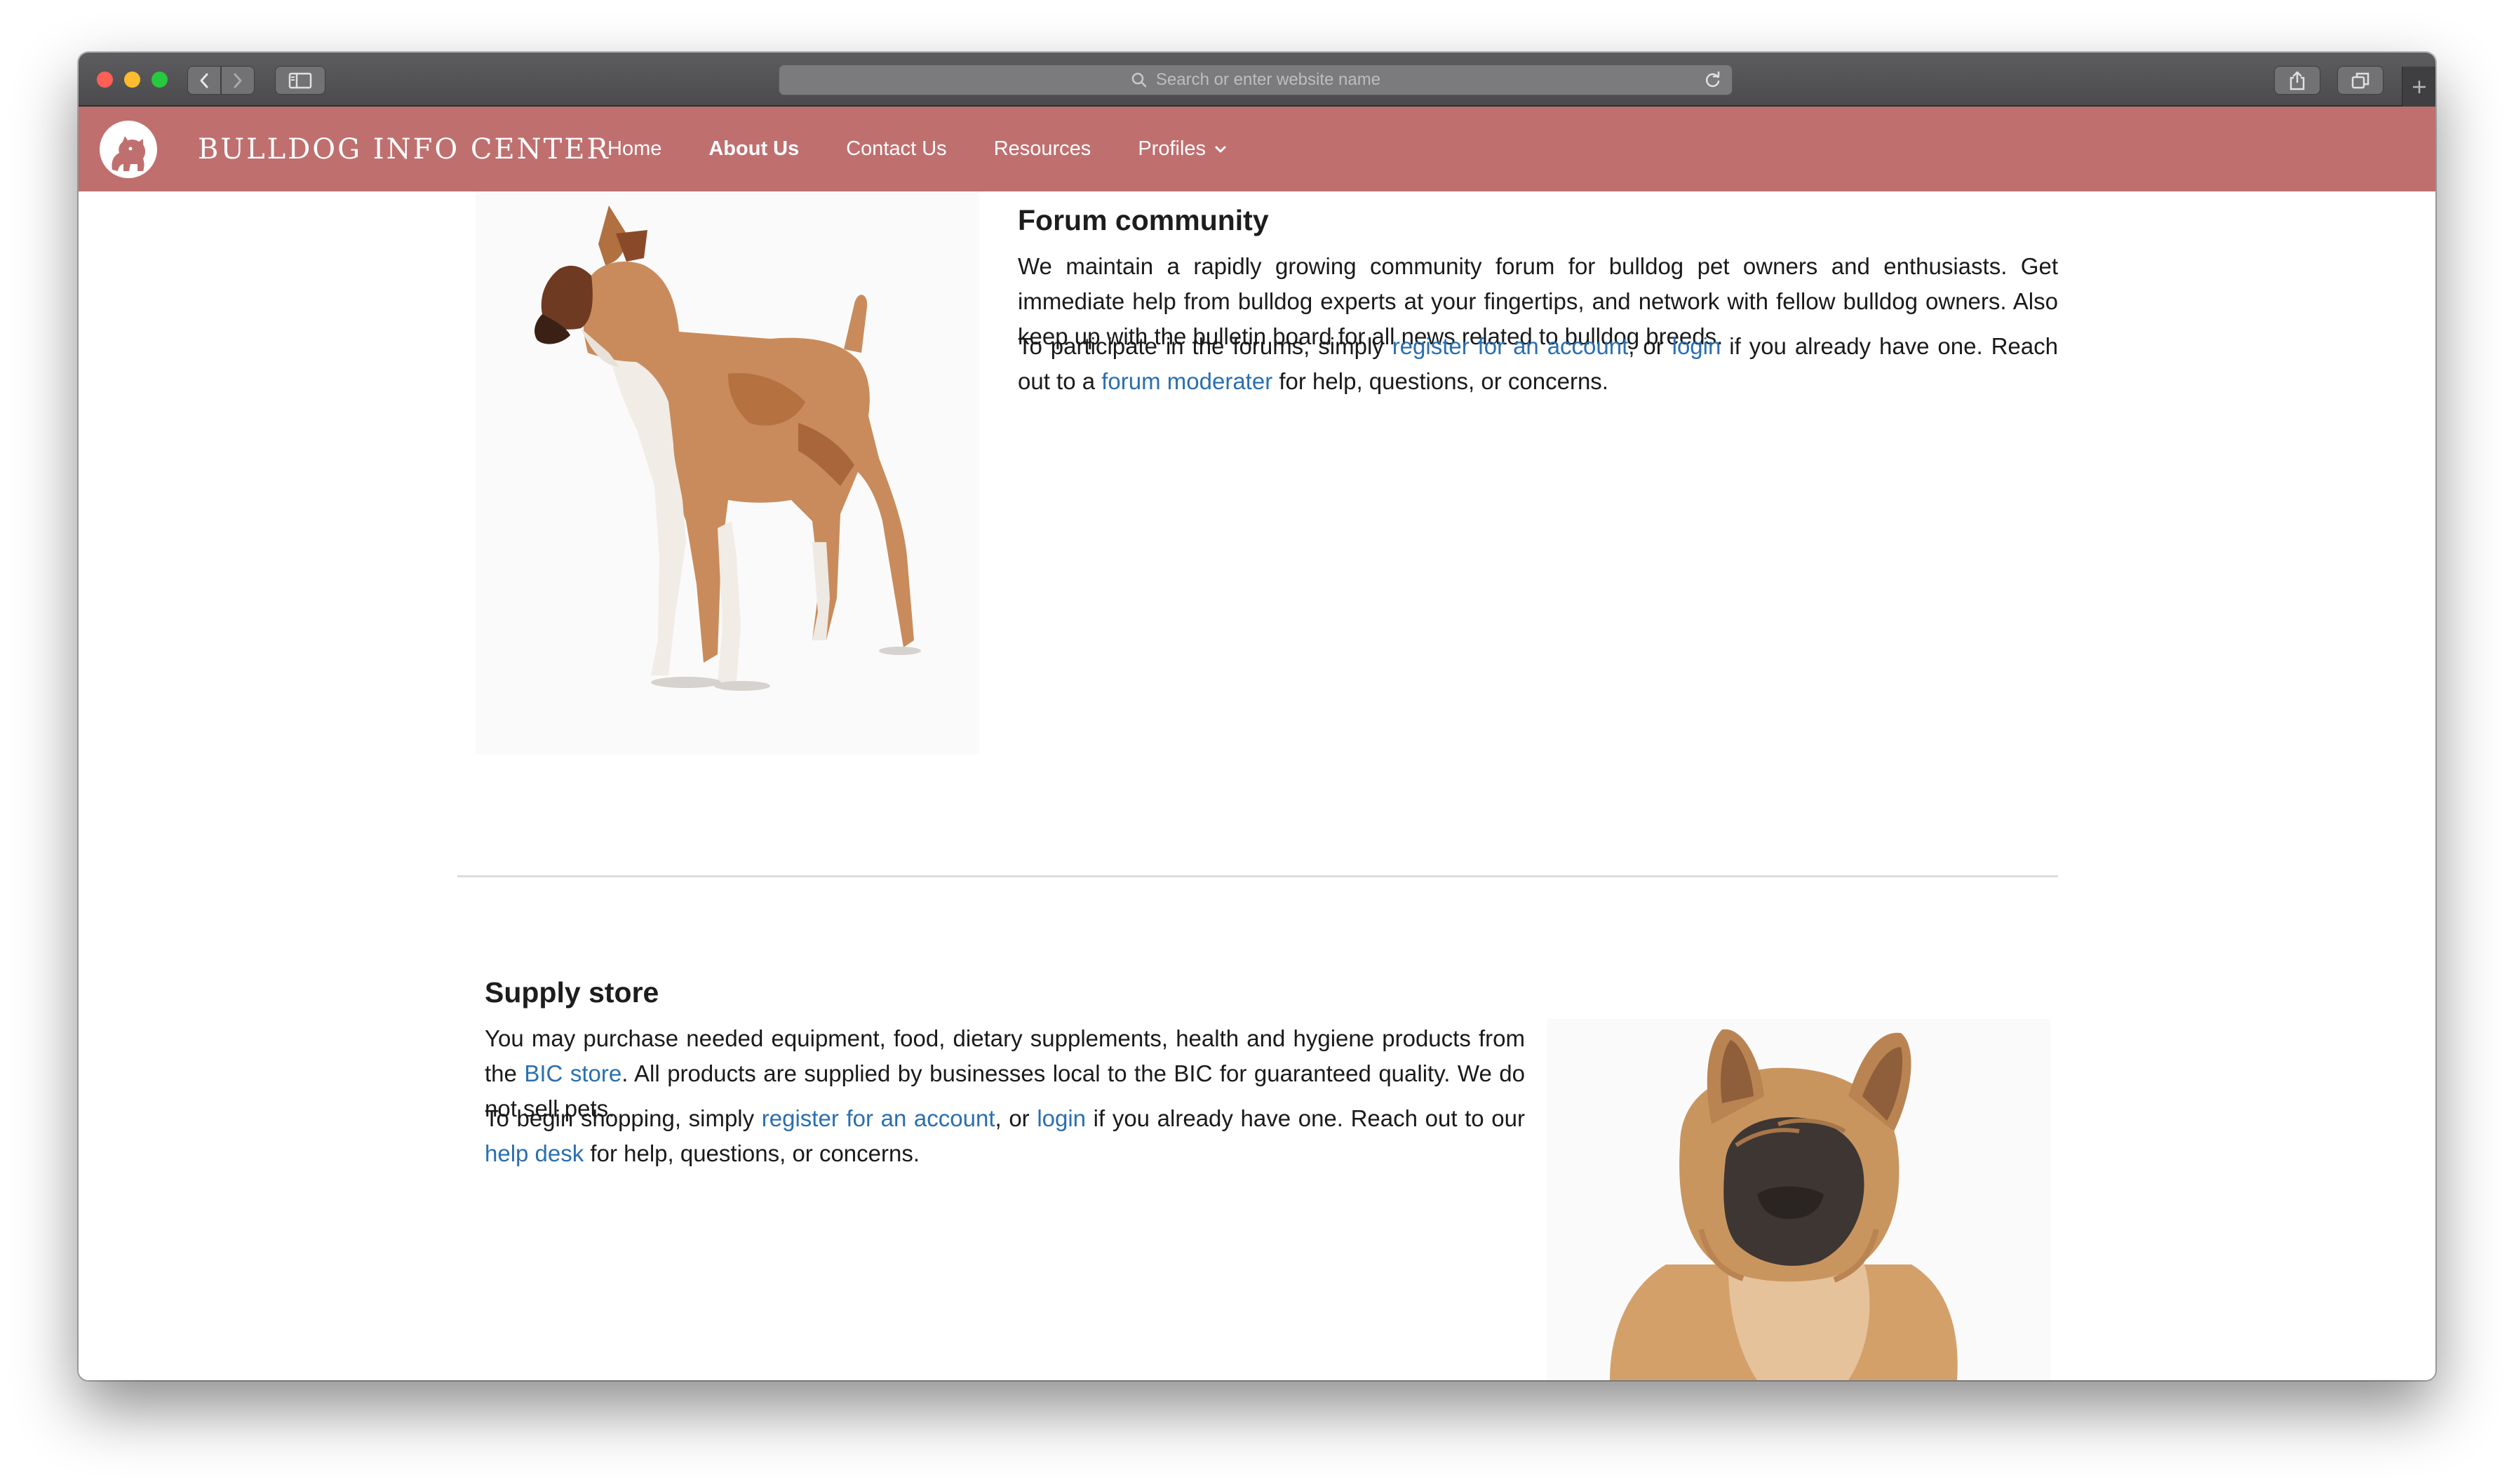 This screenshot has width=2514, height=1484. Describe the element at coordinates (1268, 79) in the screenshot. I see `address-placeholder: Search or enter website name` at that location.